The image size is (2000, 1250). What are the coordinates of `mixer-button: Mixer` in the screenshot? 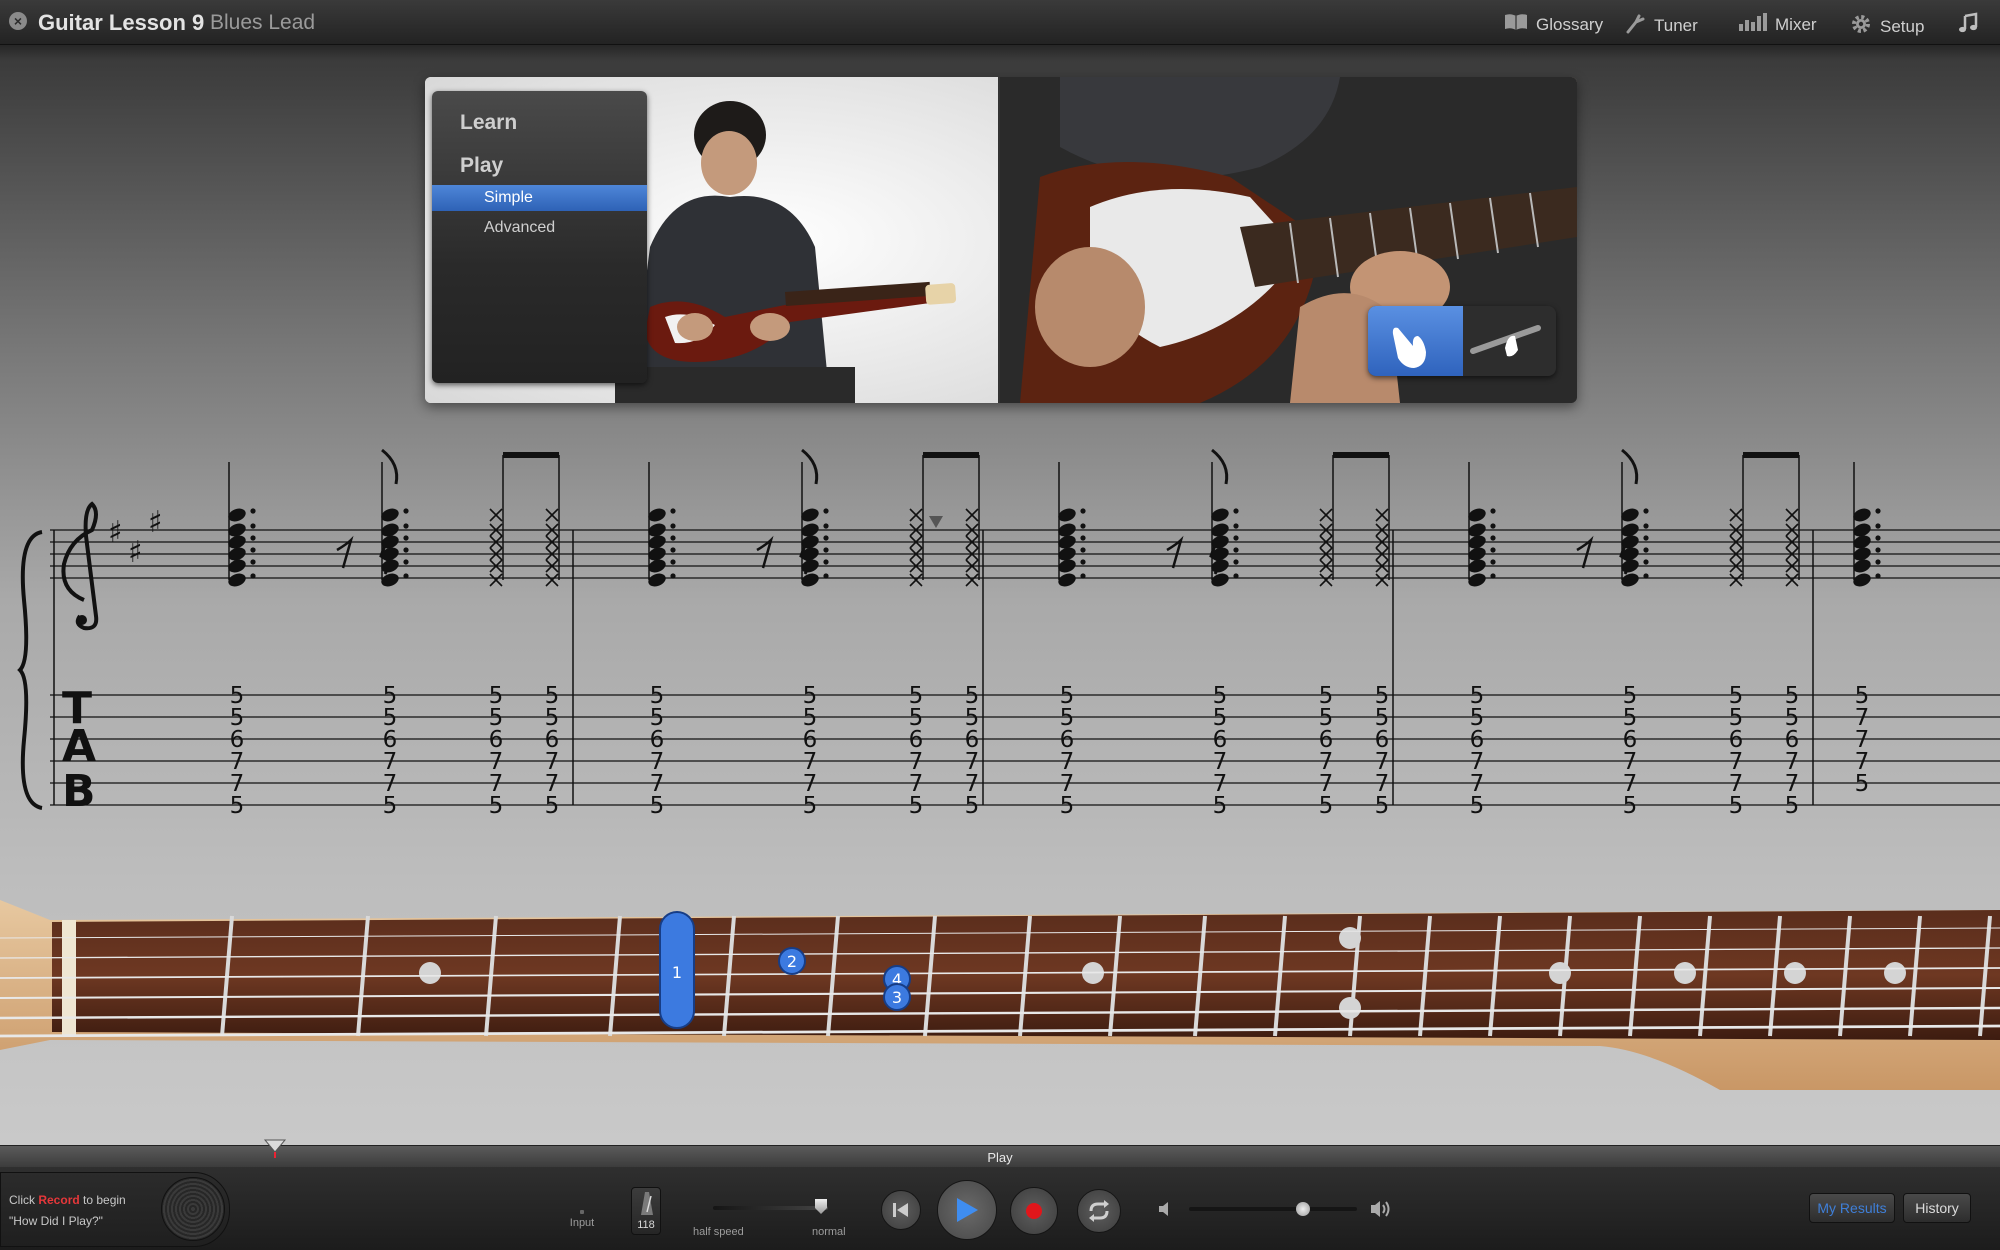 It's located at (1777, 25).